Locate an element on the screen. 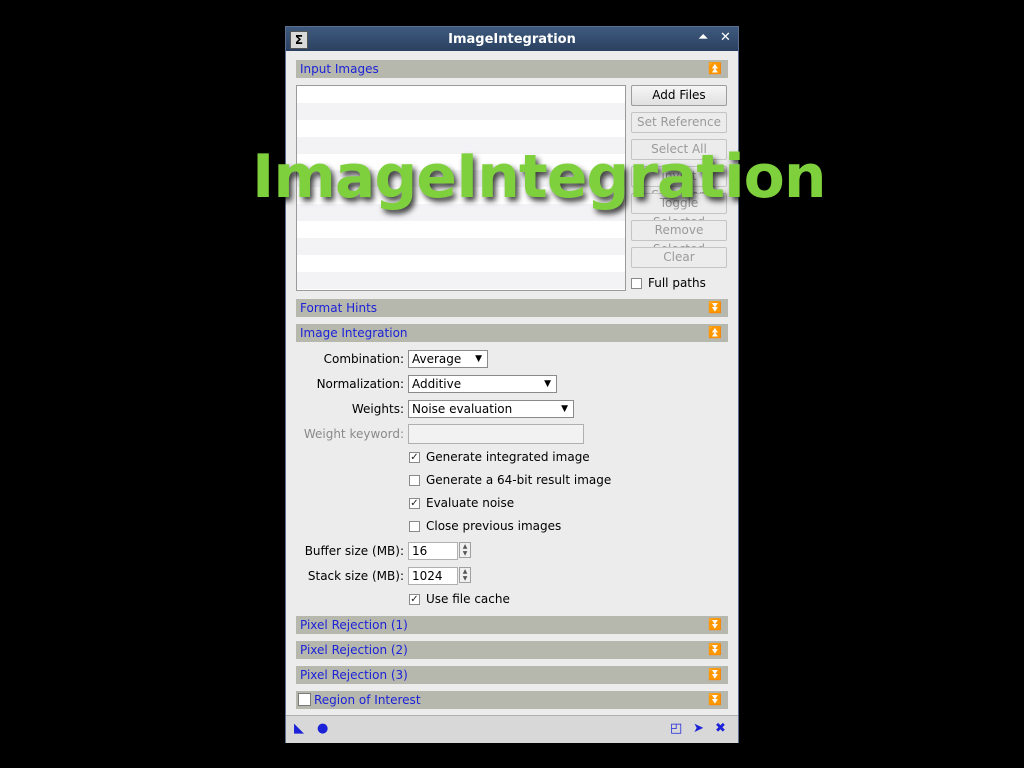  section-label: Pixel Rejection (3) is located at coordinates (354, 675).